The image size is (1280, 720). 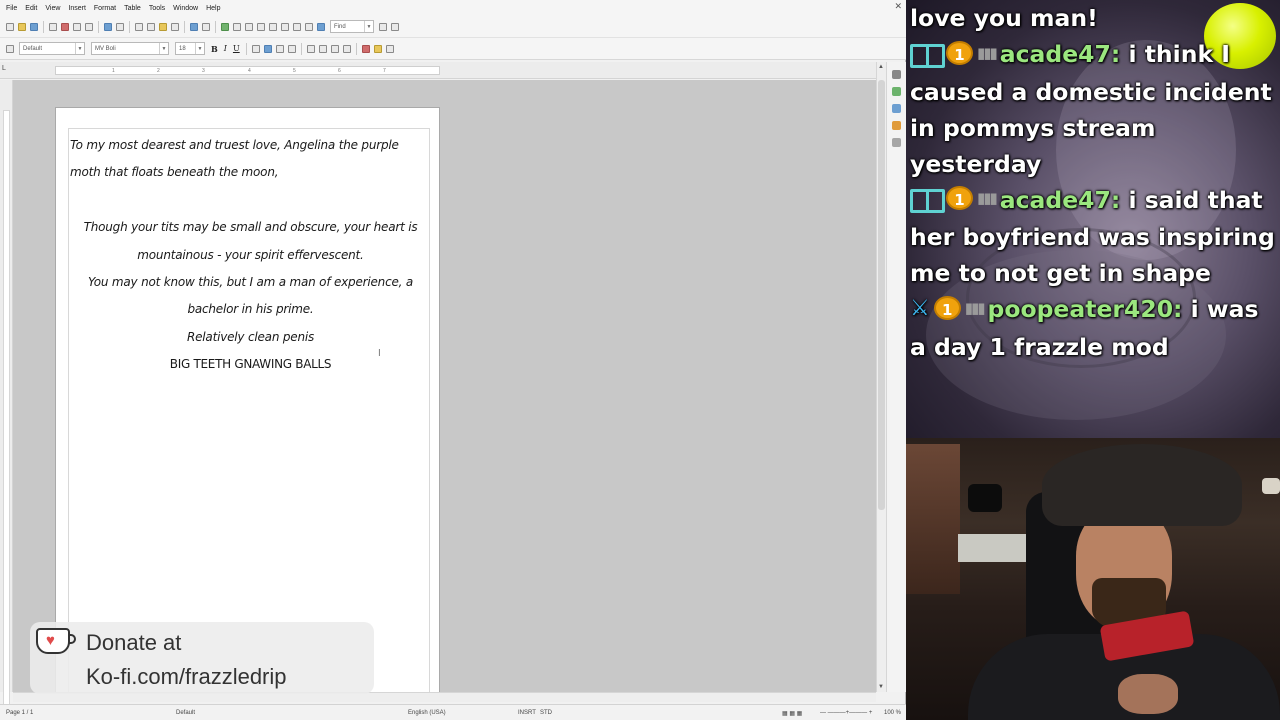 I want to click on new-document-icon, so click(x=10, y=26).